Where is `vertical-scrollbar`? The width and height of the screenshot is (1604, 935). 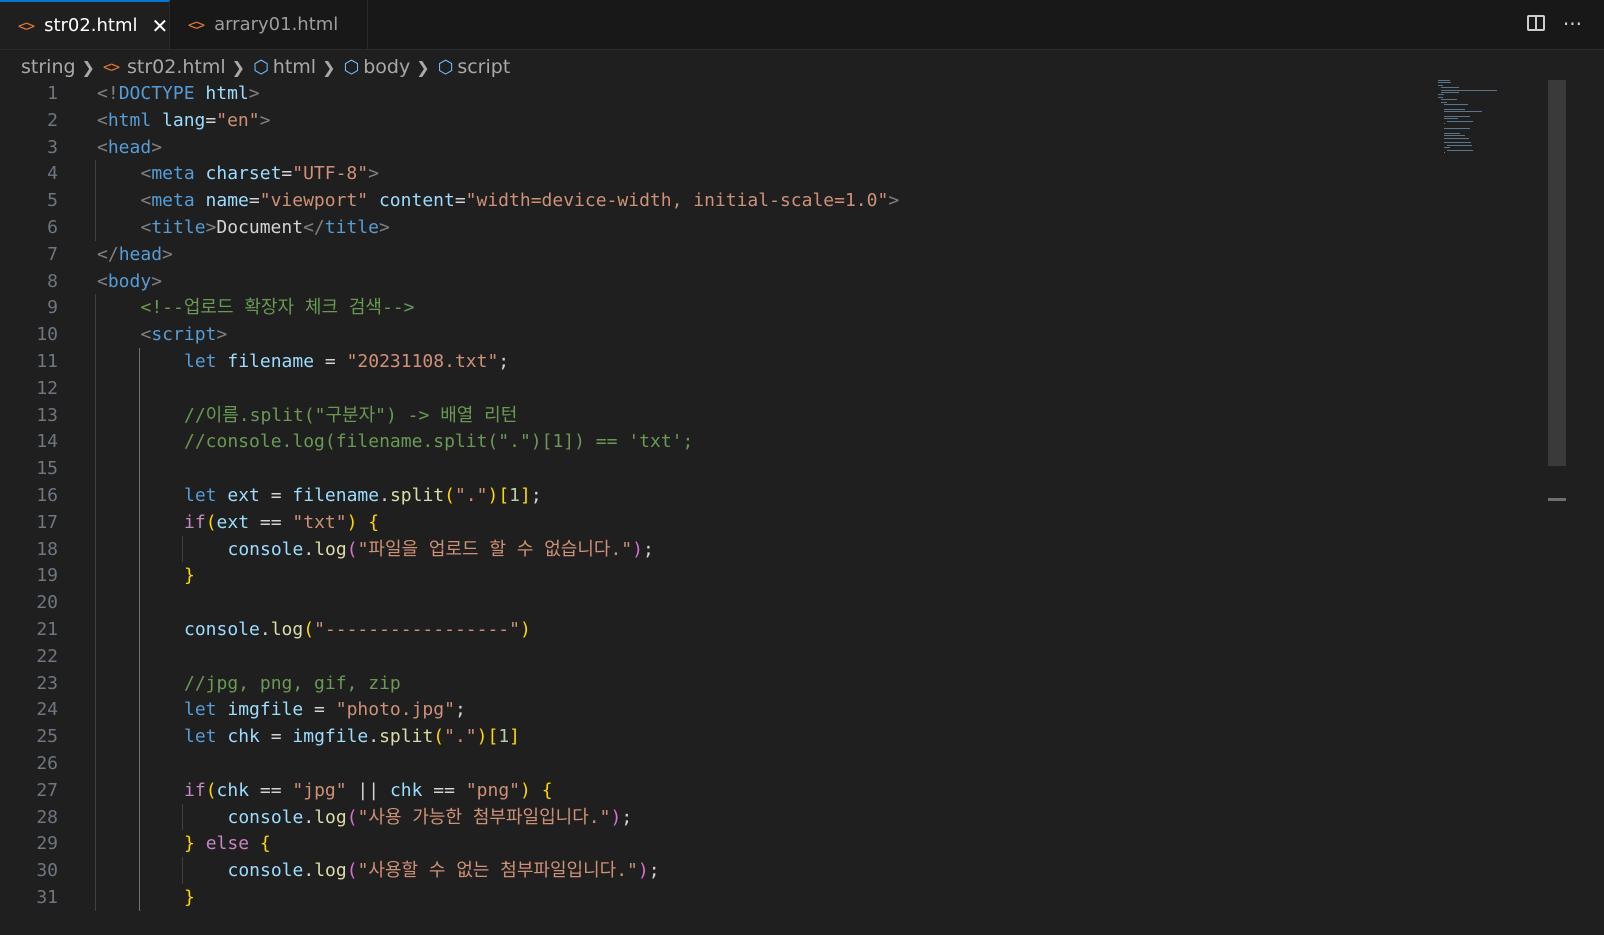 vertical-scrollbar is located at coordinates (1557, 273).